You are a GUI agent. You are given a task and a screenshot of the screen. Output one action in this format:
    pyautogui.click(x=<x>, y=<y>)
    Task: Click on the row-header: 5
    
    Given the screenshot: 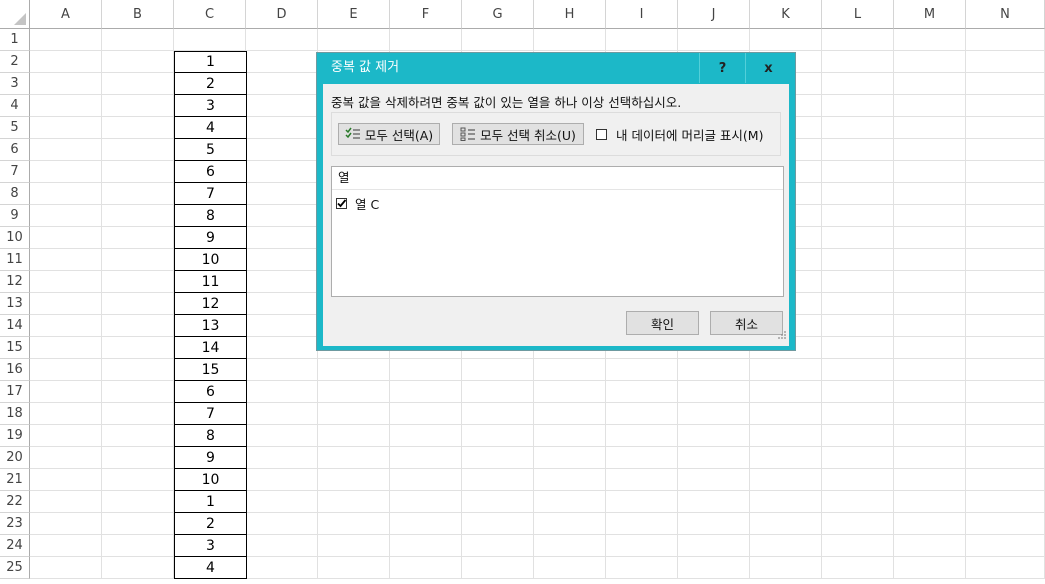 What is the action you would take?
    pyautogui.click(x=15, y=128)
    